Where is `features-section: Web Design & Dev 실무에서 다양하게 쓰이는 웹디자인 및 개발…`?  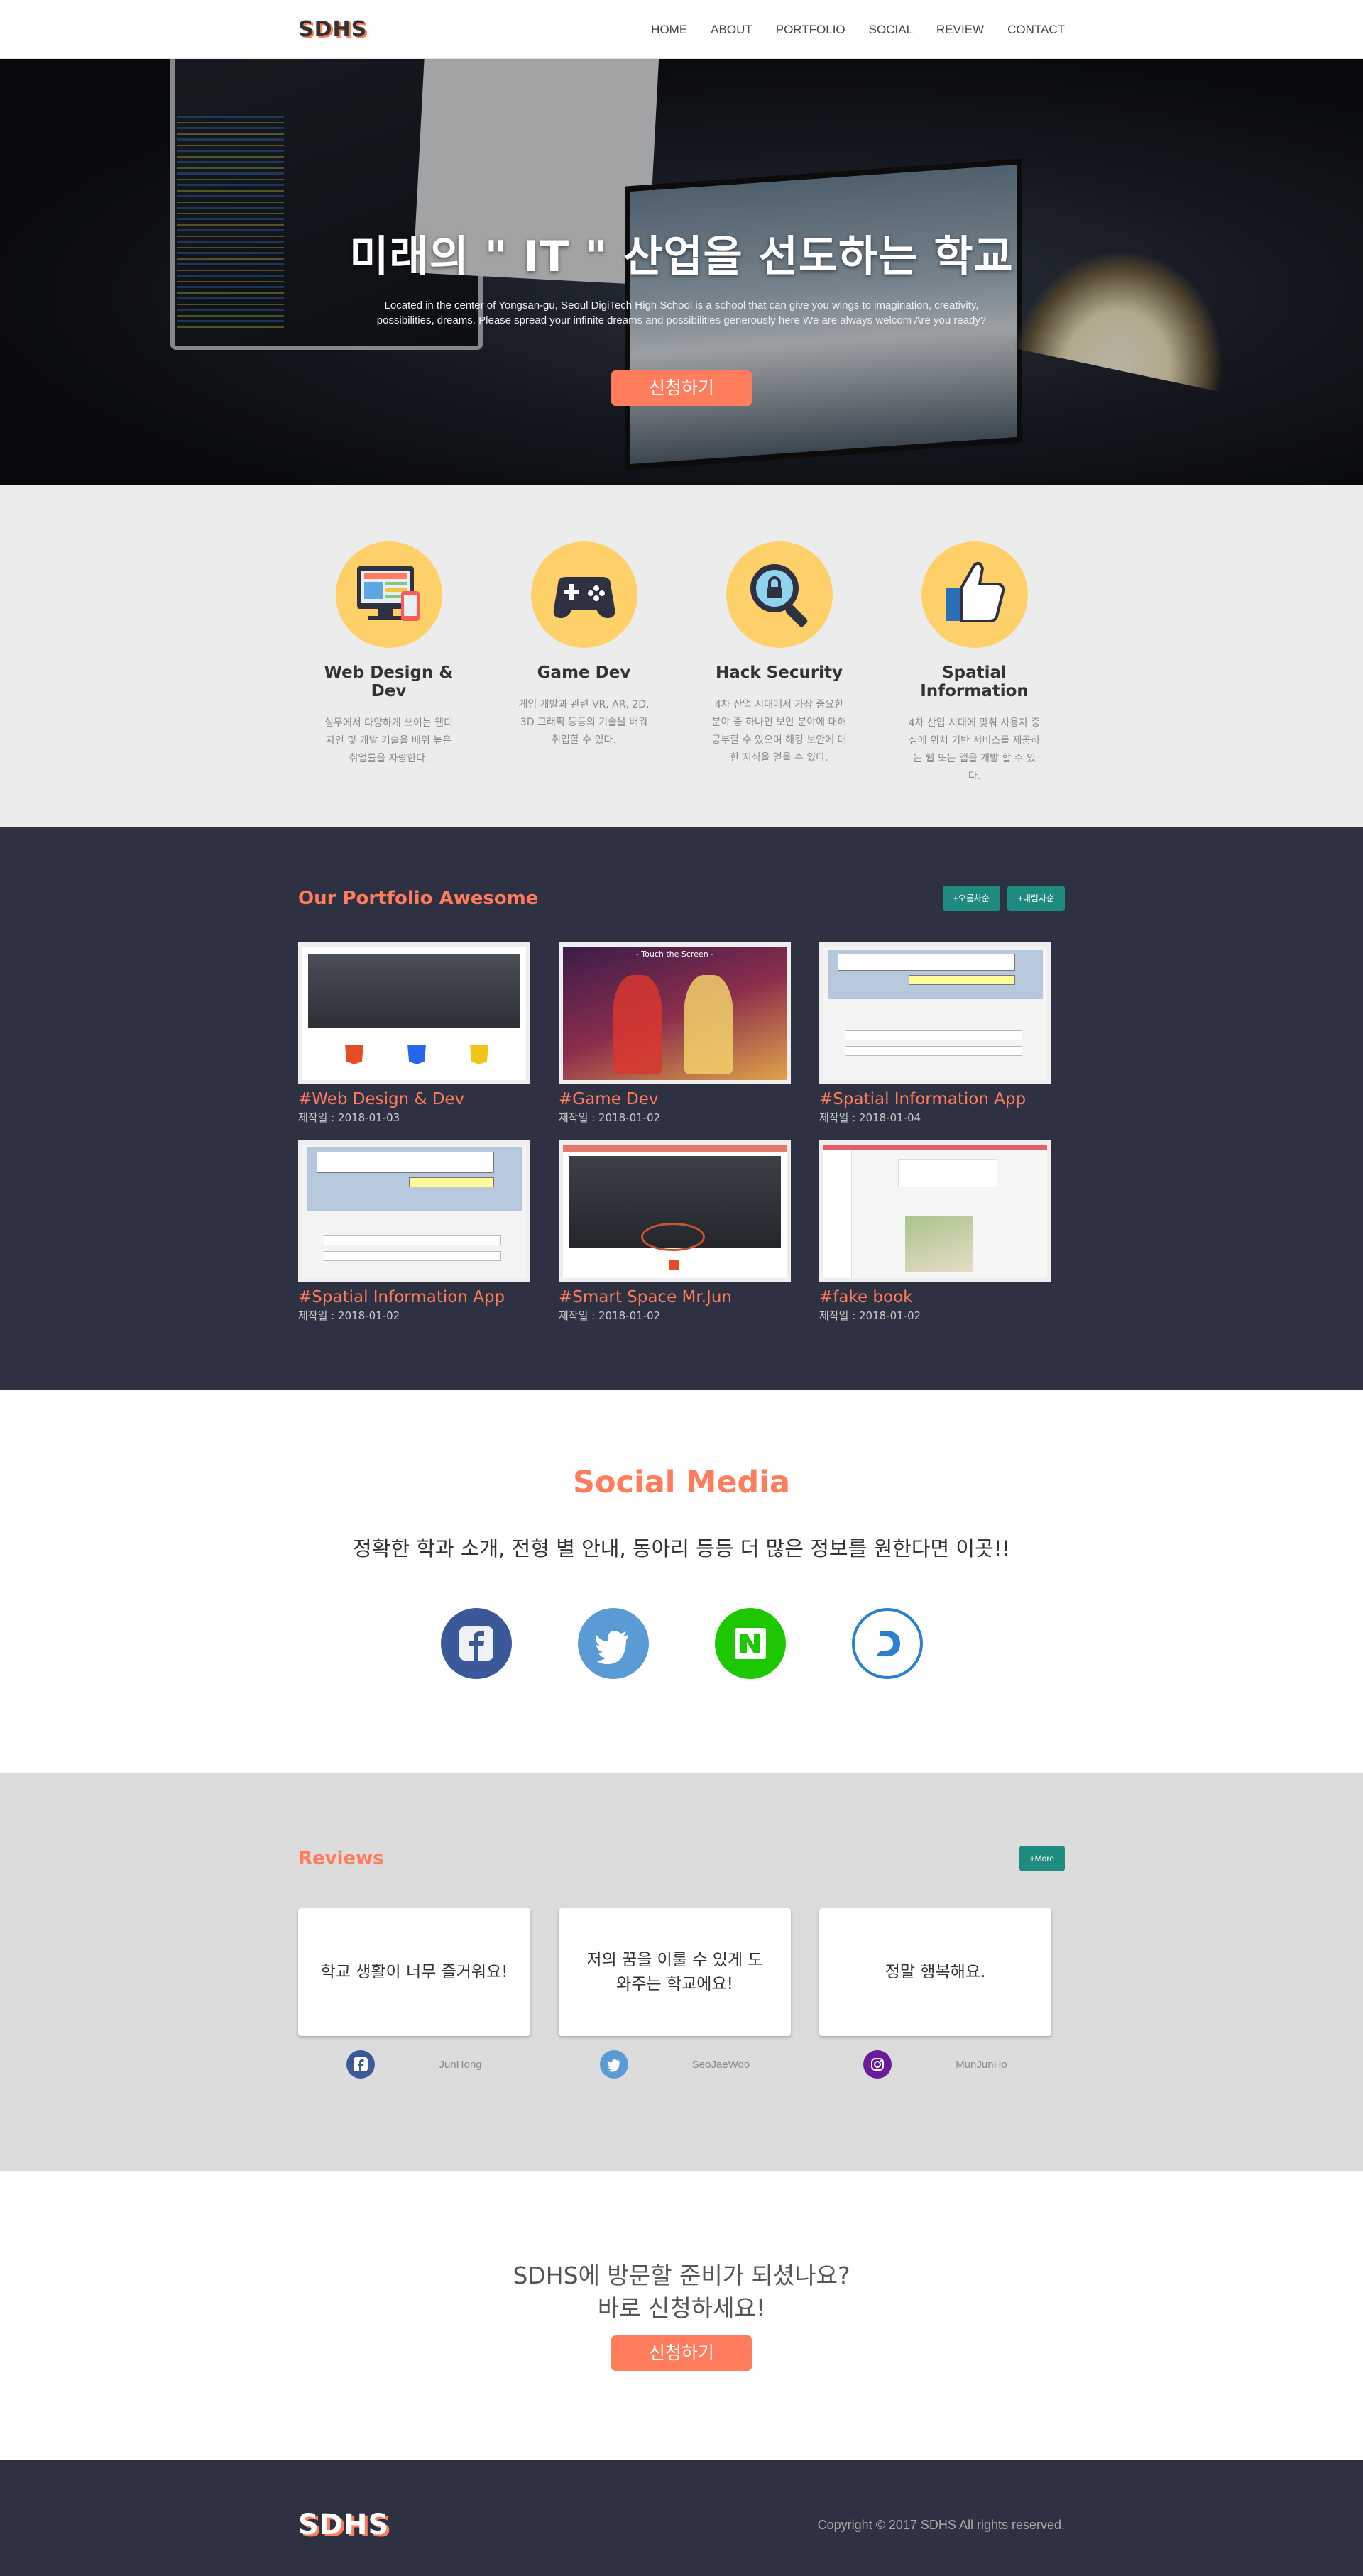 features-section: Web Design & Dev 실무에서 다양하게 쓰이는 웹디자인 및 개발… is located at coordinates (681, 656).